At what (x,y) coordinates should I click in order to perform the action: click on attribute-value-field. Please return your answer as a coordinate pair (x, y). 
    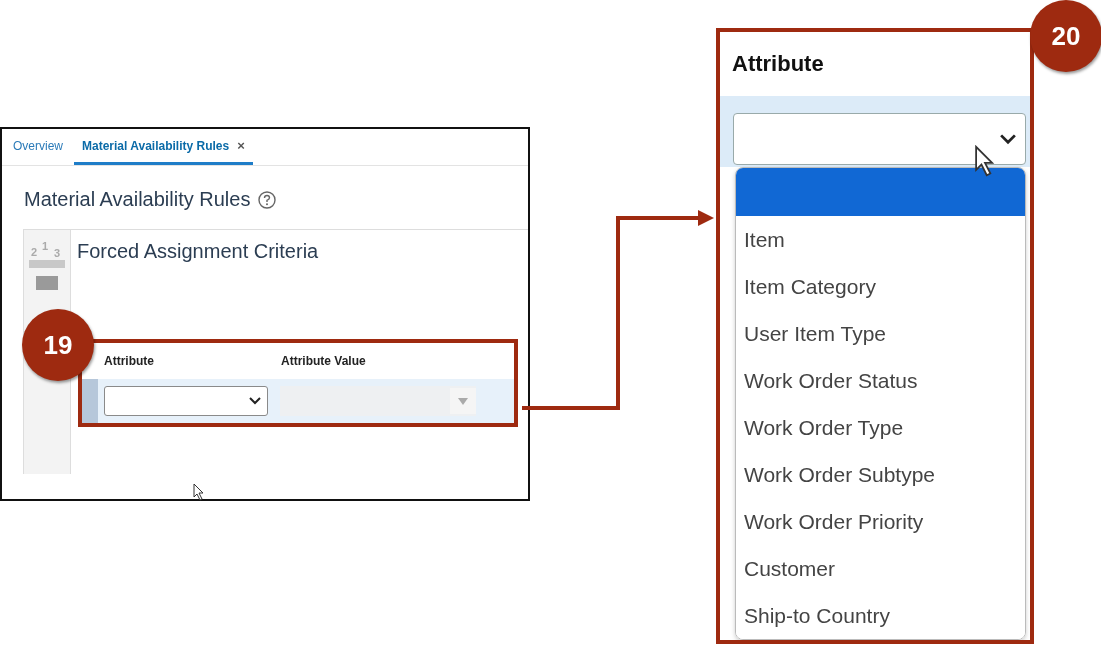
    Looking at the image, I should click on (378, 401).